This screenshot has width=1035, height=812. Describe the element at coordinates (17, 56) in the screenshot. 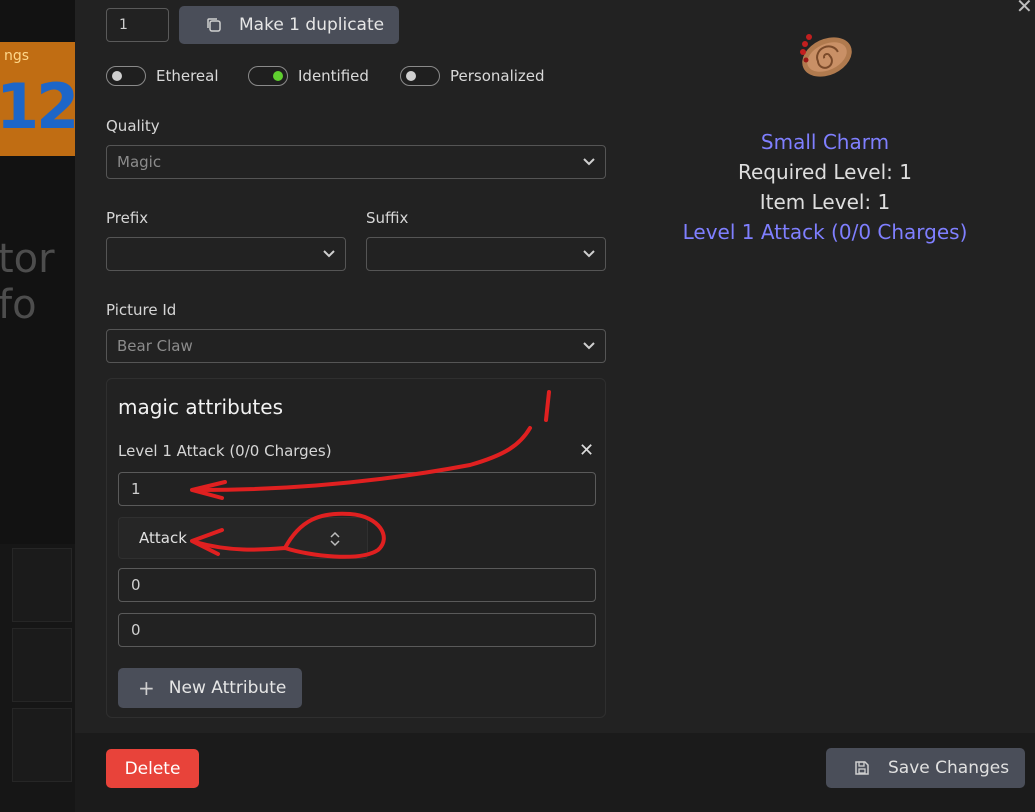

I see `banner-small-text: ngs` at that location.